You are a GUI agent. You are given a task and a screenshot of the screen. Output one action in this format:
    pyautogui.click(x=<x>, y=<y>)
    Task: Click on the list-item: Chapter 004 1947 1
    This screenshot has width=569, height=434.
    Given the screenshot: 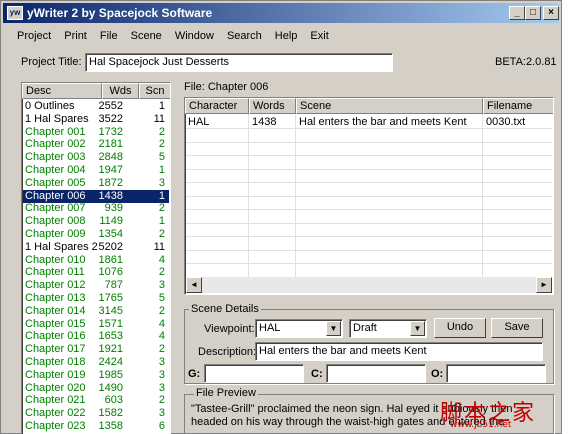 What is the action you would take?
    pyautogui.click(x=96, y=170)
    